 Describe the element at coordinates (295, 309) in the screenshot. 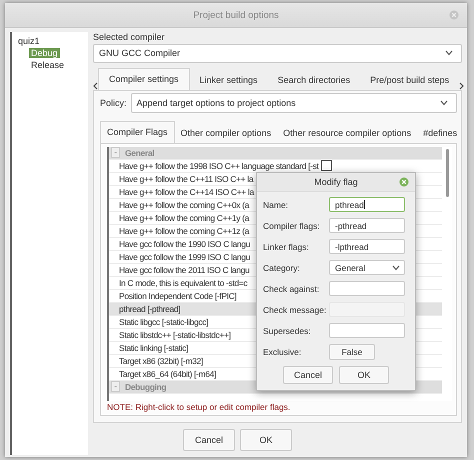

I see `field-label: Check message:` at that location.